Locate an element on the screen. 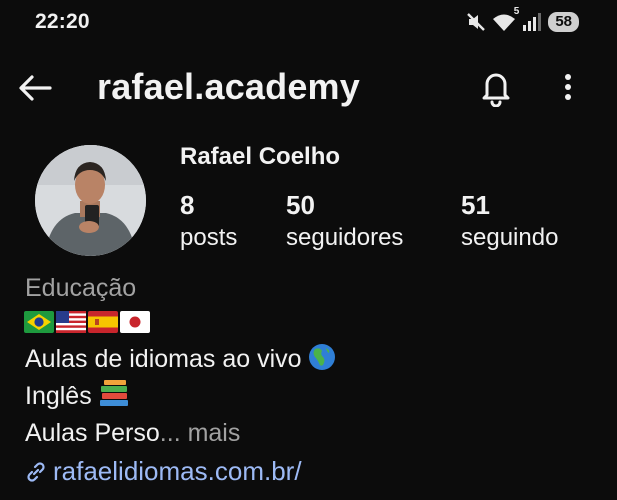 The width and height of the screenshot is (617, 500). spain-flag is located at coordinates (103, 322).